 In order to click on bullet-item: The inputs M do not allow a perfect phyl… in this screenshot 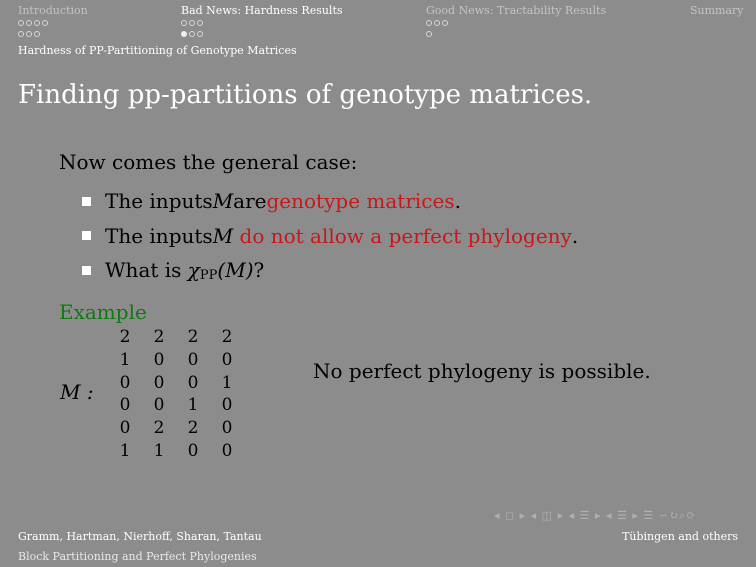, I will do `click(330, 236)`.